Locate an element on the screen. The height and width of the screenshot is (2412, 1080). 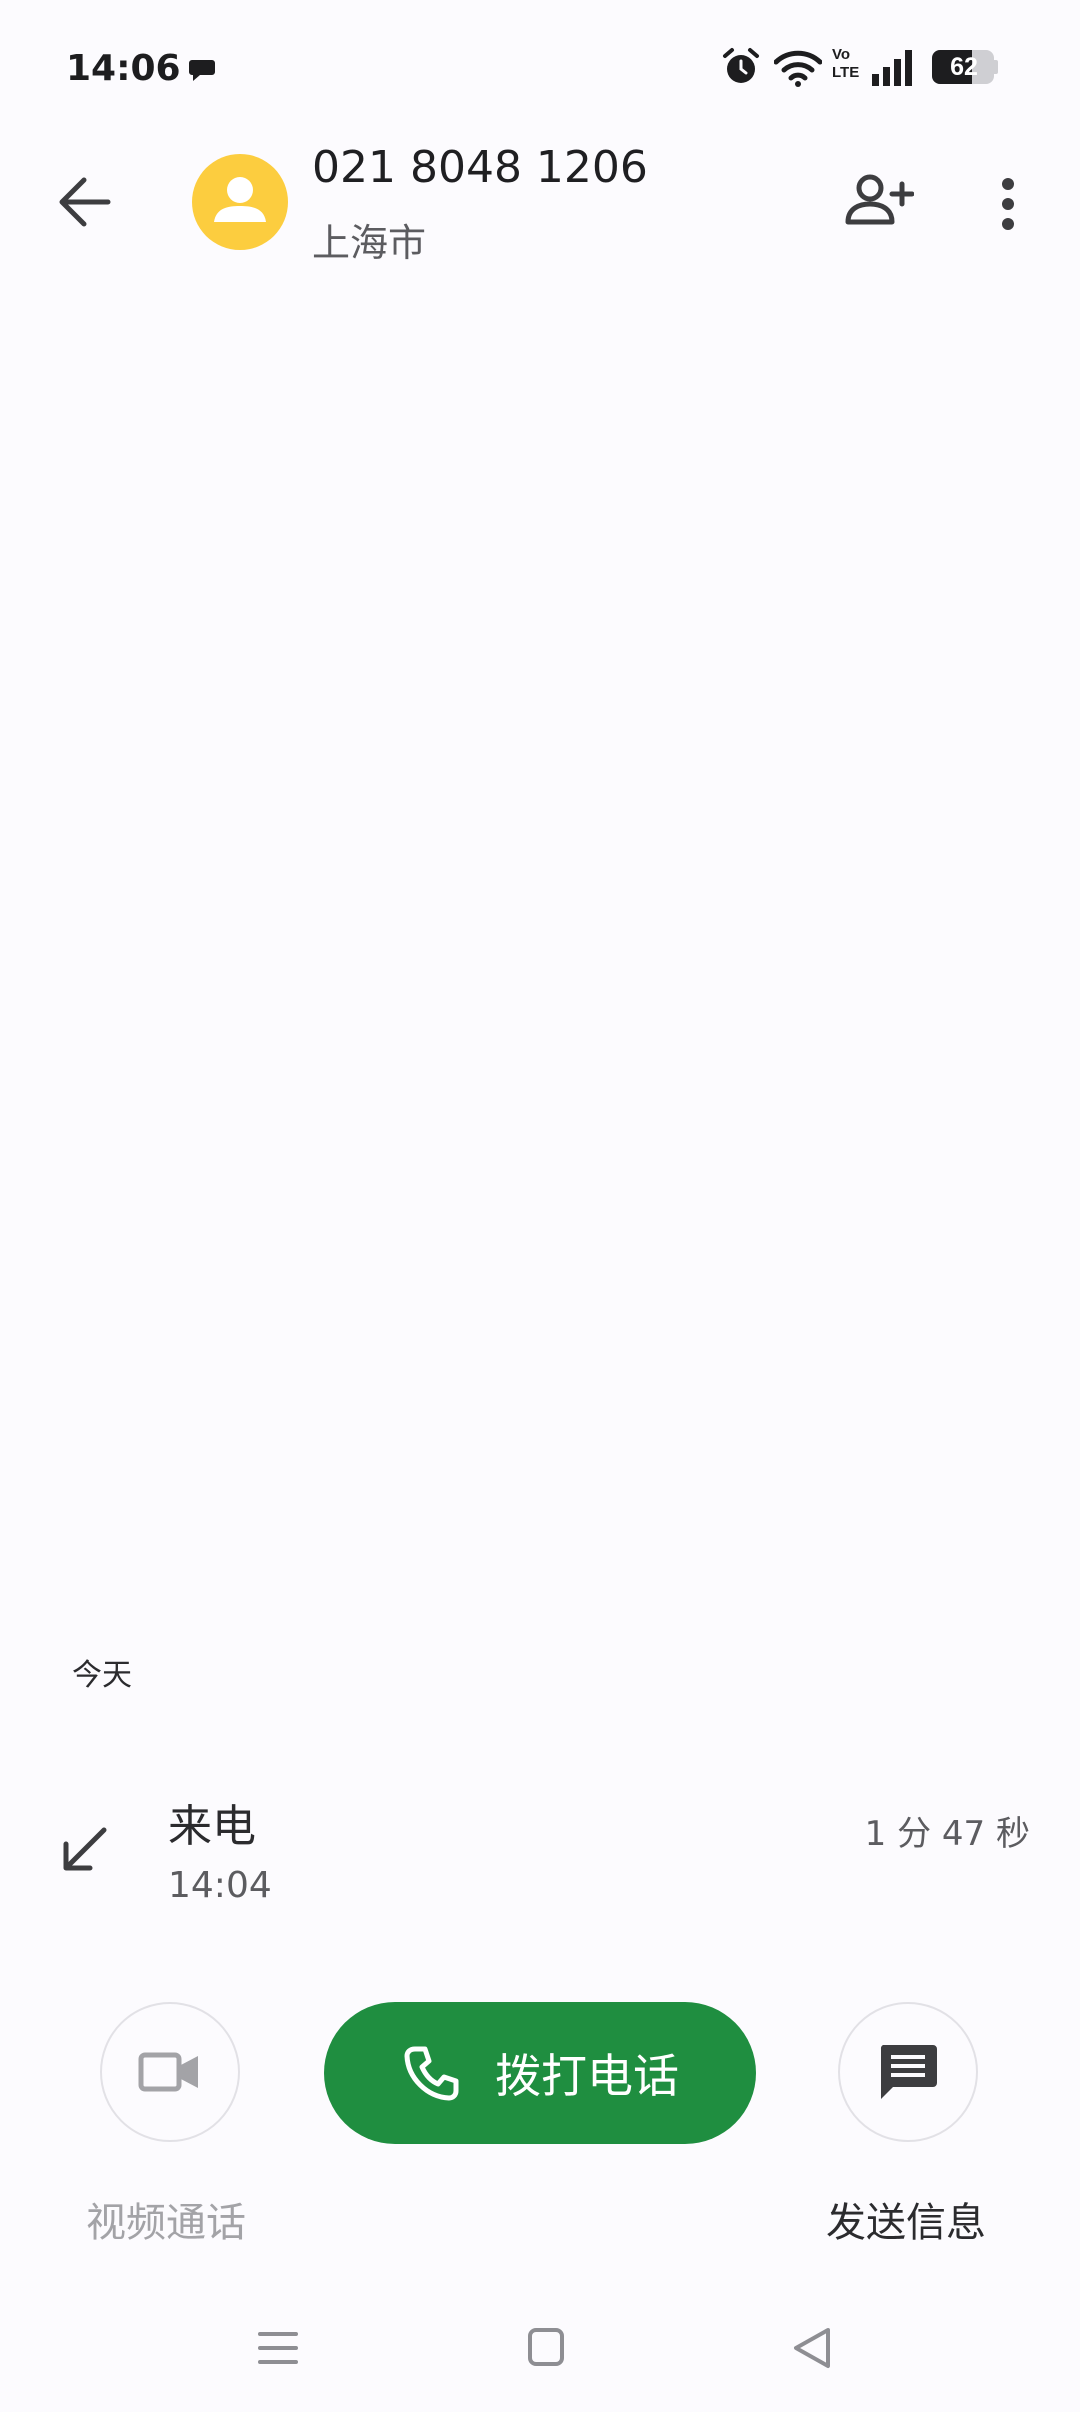
back-triangle-icon is located at coordinates (812, 2348).